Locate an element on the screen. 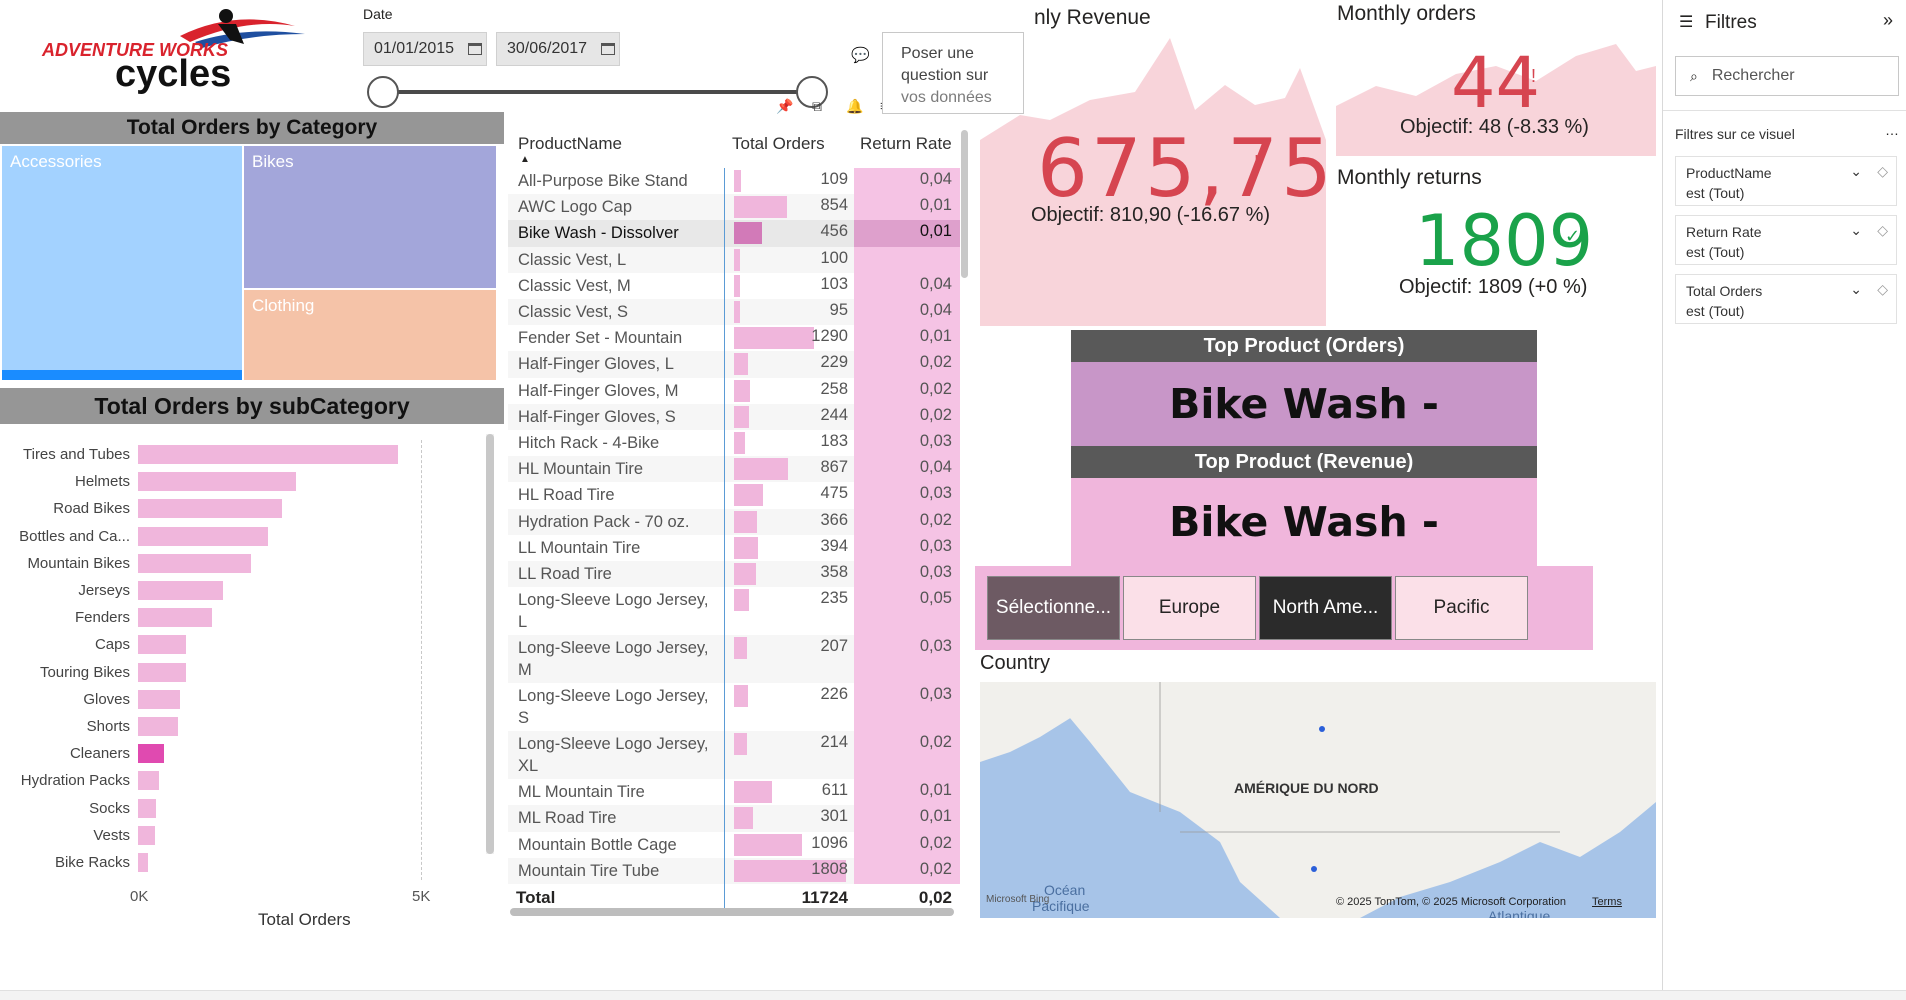  table-row: Mountain Tire Tube 1808 0,02 is located at coordinates (734, 870).